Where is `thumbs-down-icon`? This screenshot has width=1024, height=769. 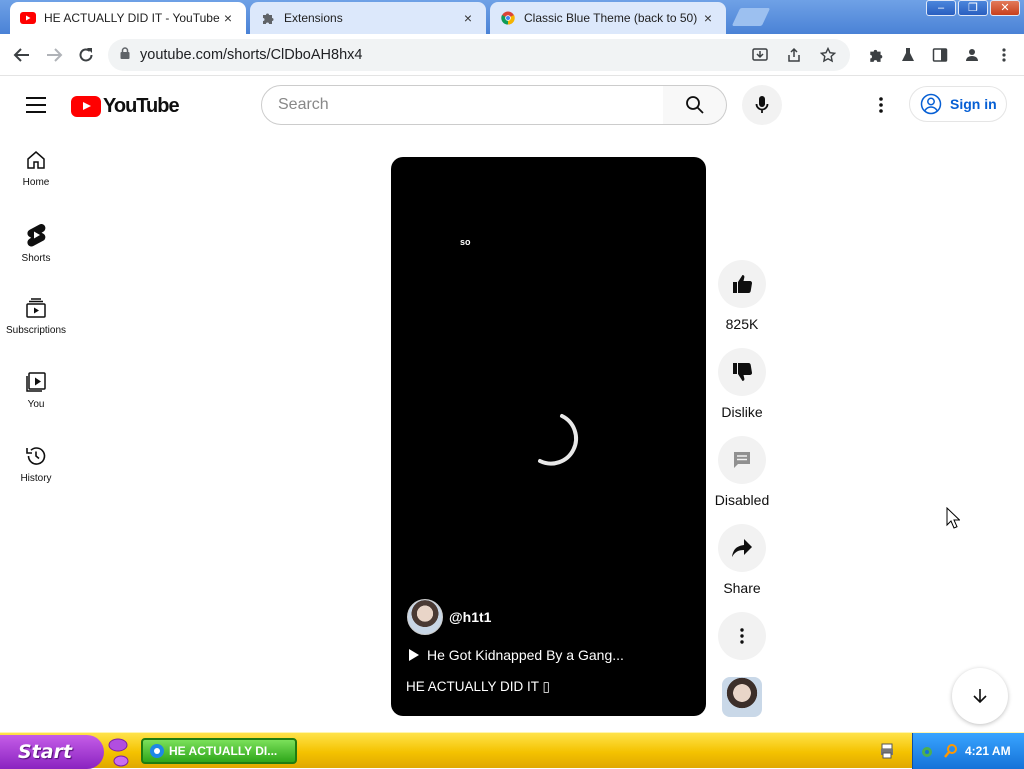
thumbs-down-icon is located at coordinates (743, 372).